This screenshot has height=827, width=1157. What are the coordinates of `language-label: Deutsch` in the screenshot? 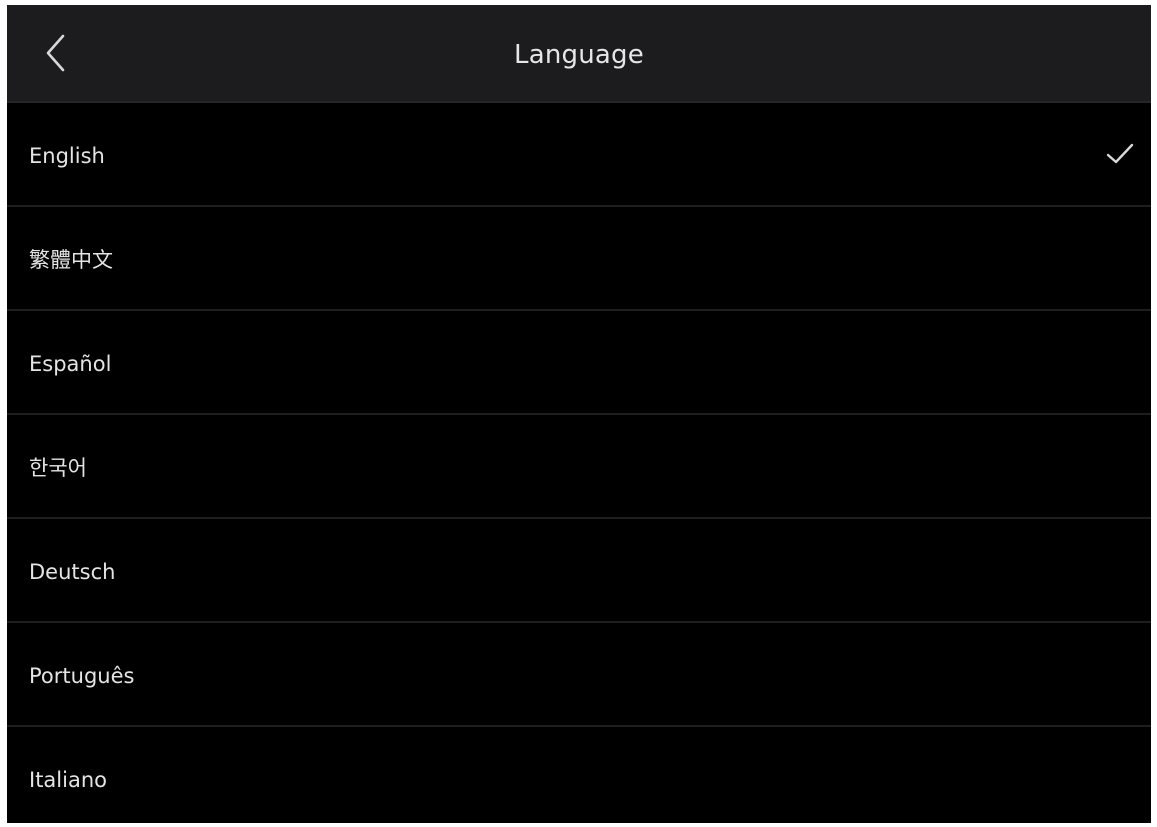 It's located at (72, 572).